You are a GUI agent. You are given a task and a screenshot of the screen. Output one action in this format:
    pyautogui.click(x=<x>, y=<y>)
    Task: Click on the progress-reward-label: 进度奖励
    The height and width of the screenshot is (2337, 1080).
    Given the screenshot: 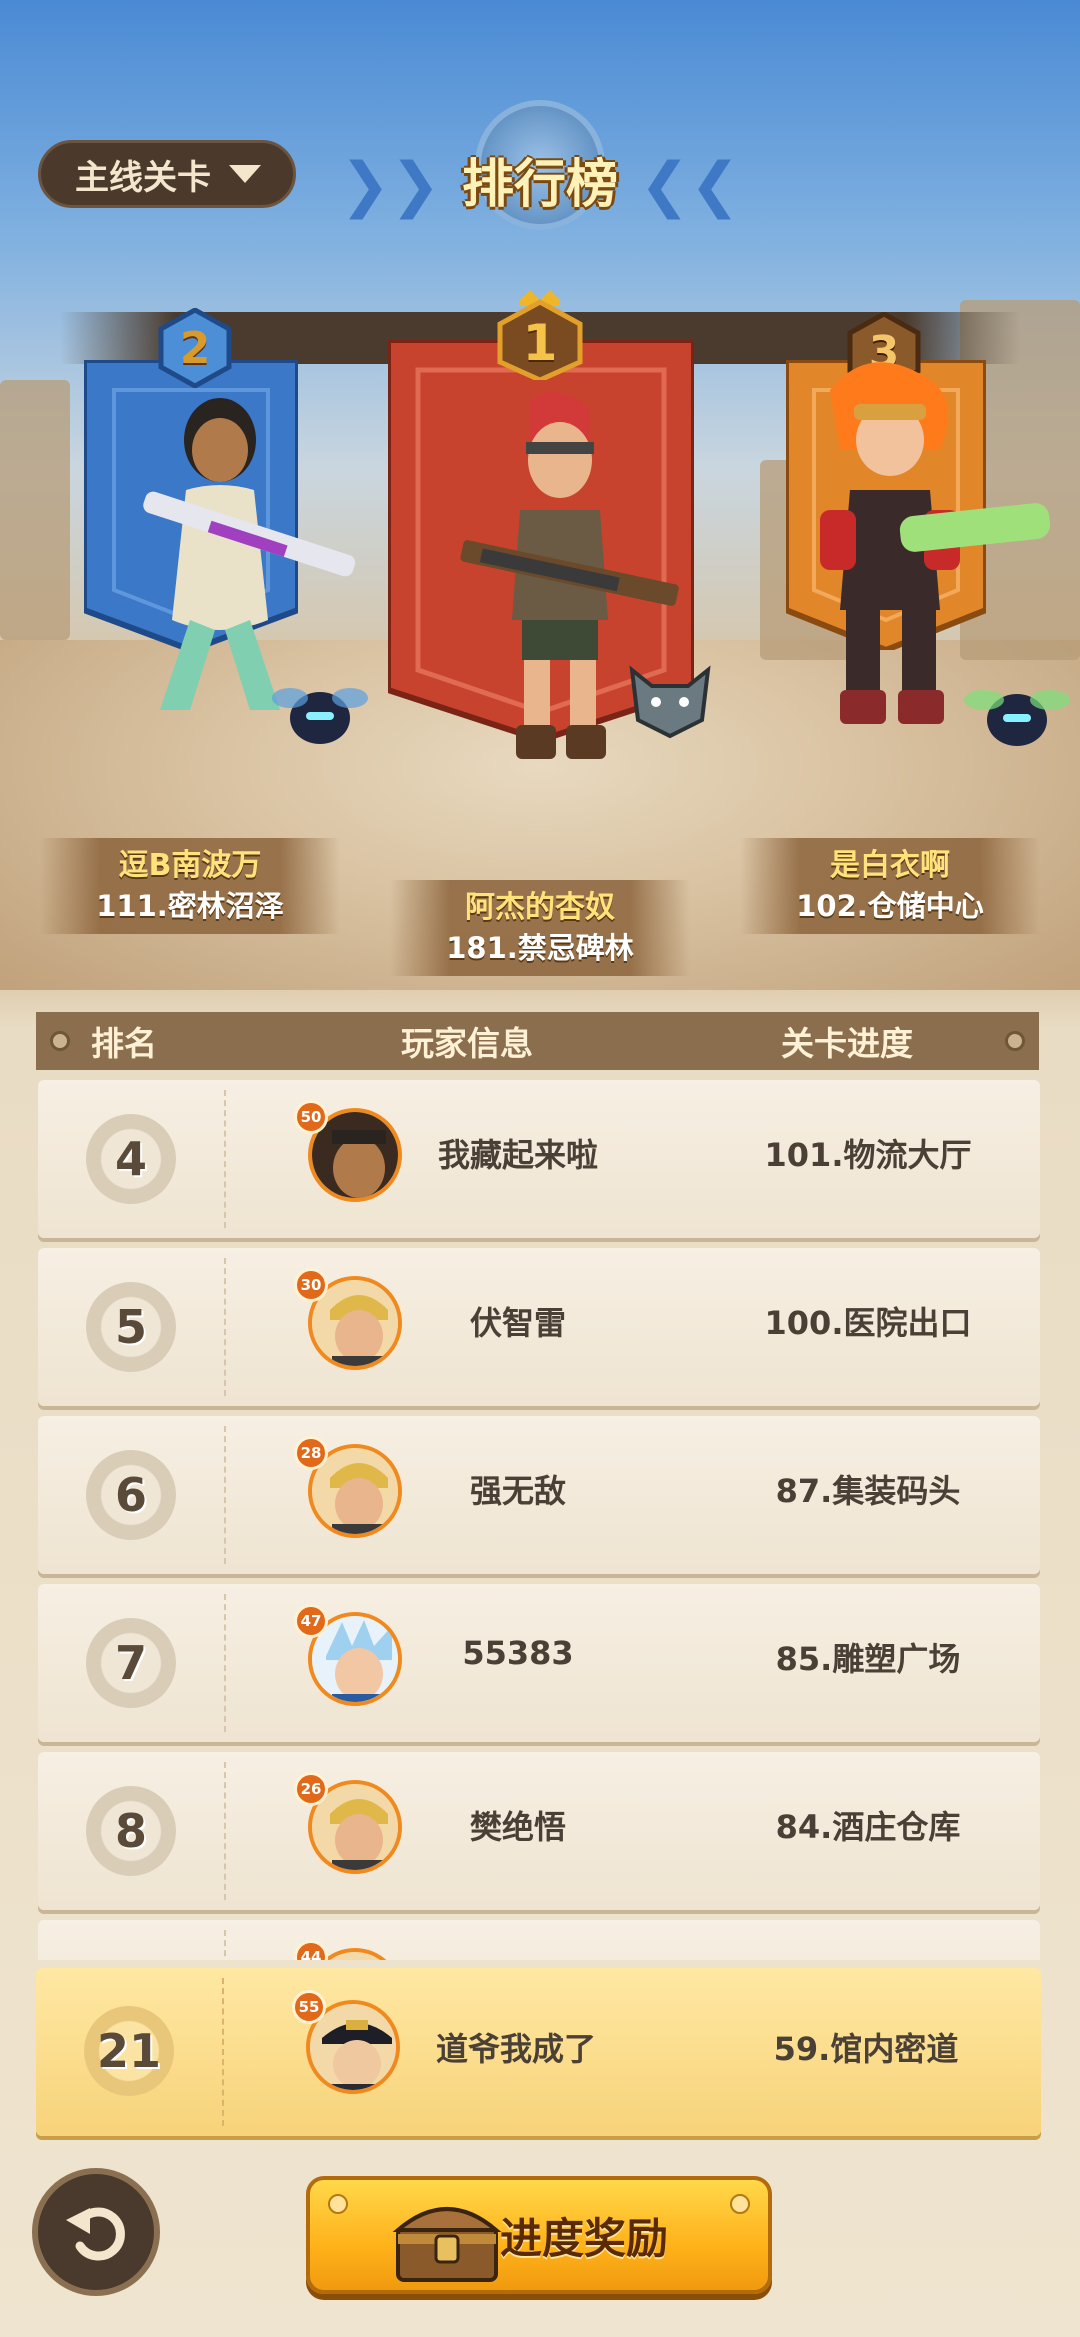 What is the action you would take?
    pyautogui.click(x=583, y=2238)
    